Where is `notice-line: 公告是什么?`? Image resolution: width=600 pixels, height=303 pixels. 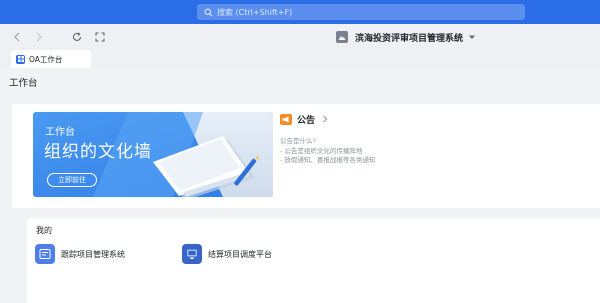
notice-line: 公告是什么? is located at coordinates (298, 141).